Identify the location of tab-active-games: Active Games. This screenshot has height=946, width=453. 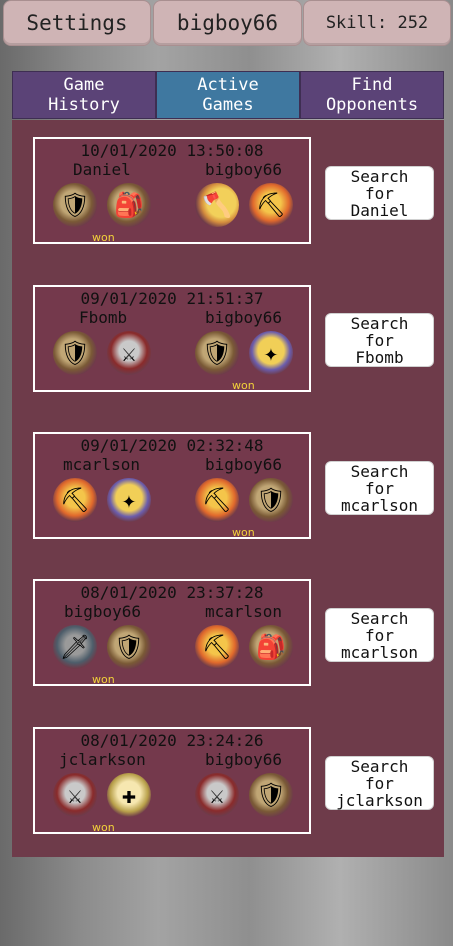
(228, 95).